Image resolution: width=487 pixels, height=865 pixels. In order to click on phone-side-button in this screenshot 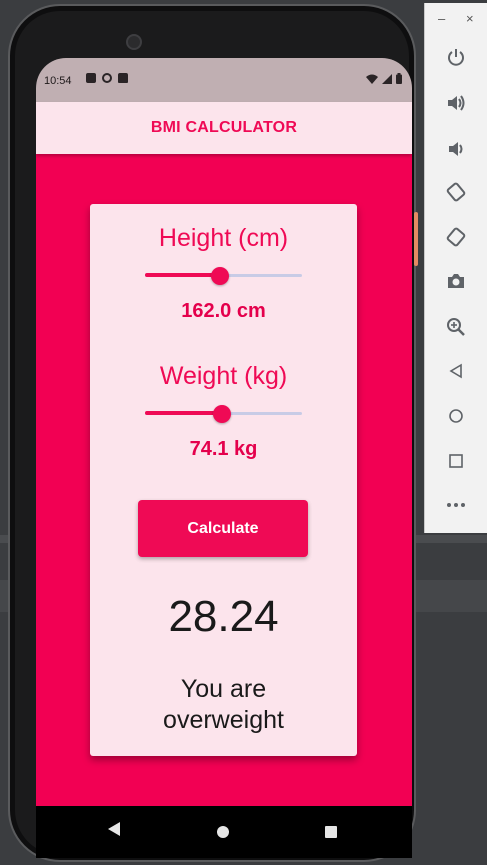, I will do `click(416, 239)`.